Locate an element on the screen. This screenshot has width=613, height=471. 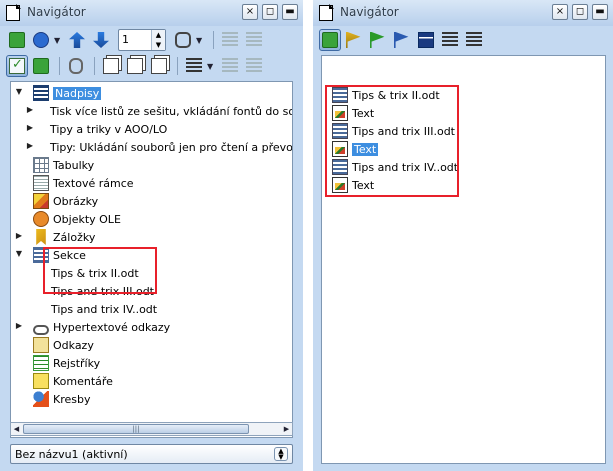
scroll-left-icon: ◀ is located at coordinates (16, 429).